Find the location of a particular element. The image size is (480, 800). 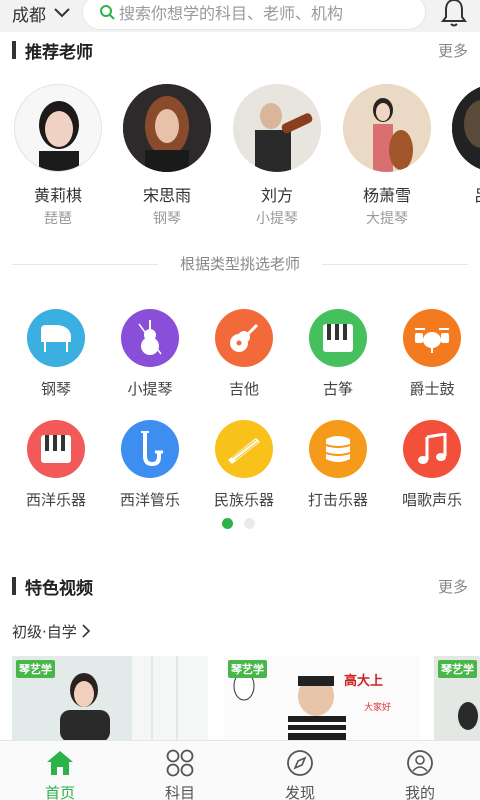

teacher-card: 吕 is located at coordinates (466, 145).